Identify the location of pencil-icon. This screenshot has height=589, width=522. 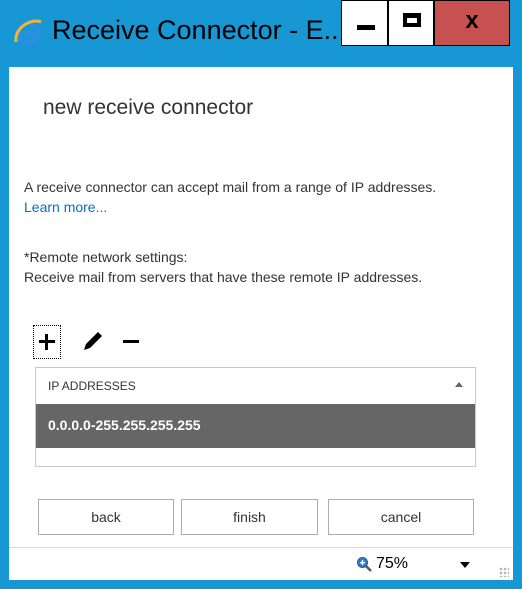
(93, 341).